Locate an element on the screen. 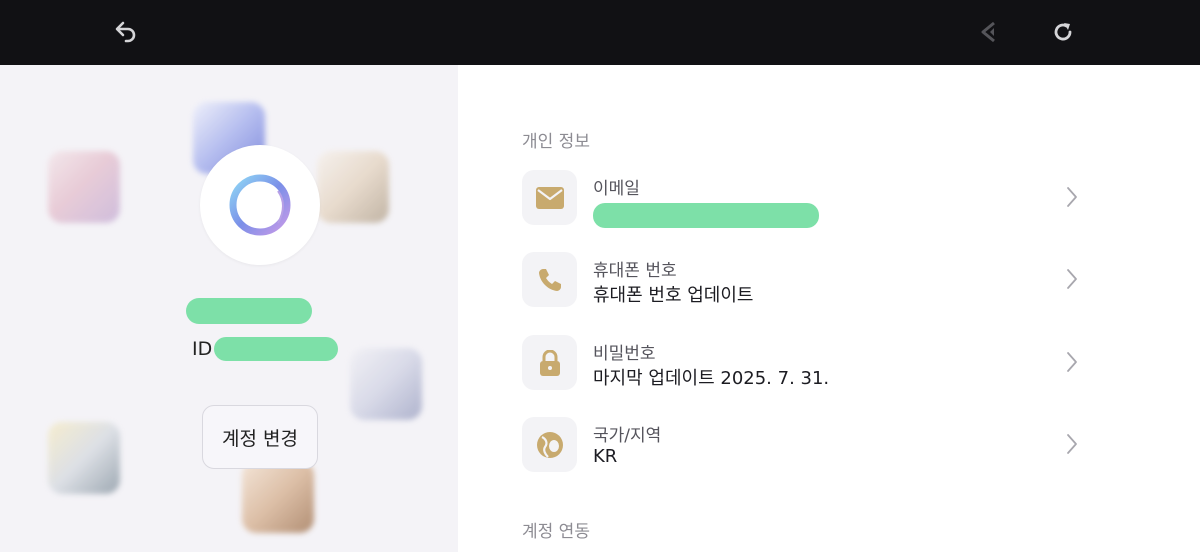 The height and width of the screenshot is (552, 1200). country-region-value: KR is located at coordinates (605, 456).